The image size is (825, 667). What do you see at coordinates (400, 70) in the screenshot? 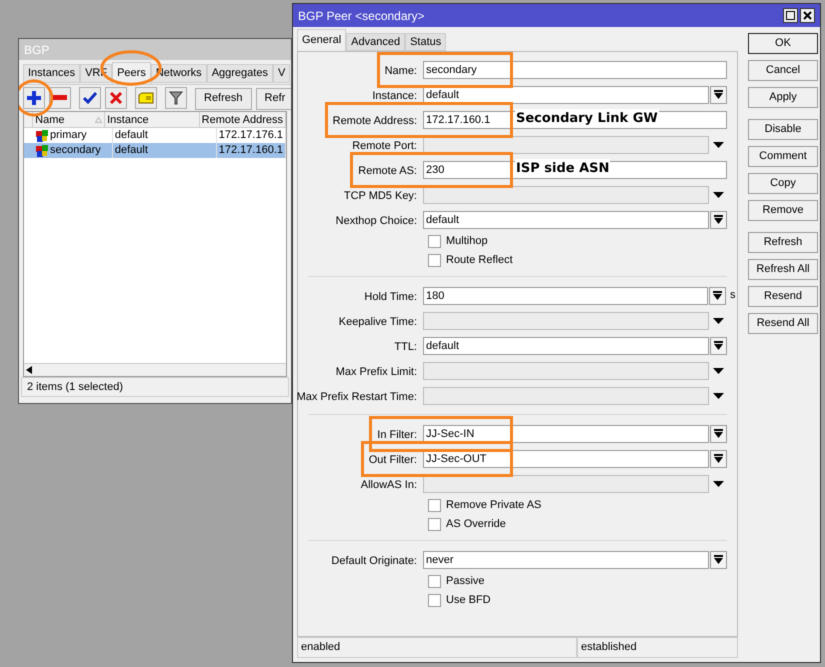
I see `field-label: Name:` at bounding box center [400, 70].